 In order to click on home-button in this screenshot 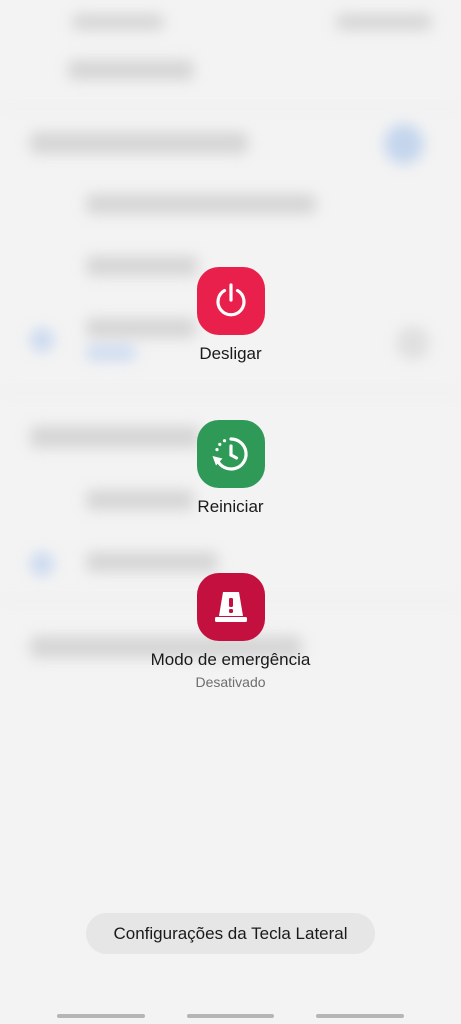, I will do `click(230, 1016)`.